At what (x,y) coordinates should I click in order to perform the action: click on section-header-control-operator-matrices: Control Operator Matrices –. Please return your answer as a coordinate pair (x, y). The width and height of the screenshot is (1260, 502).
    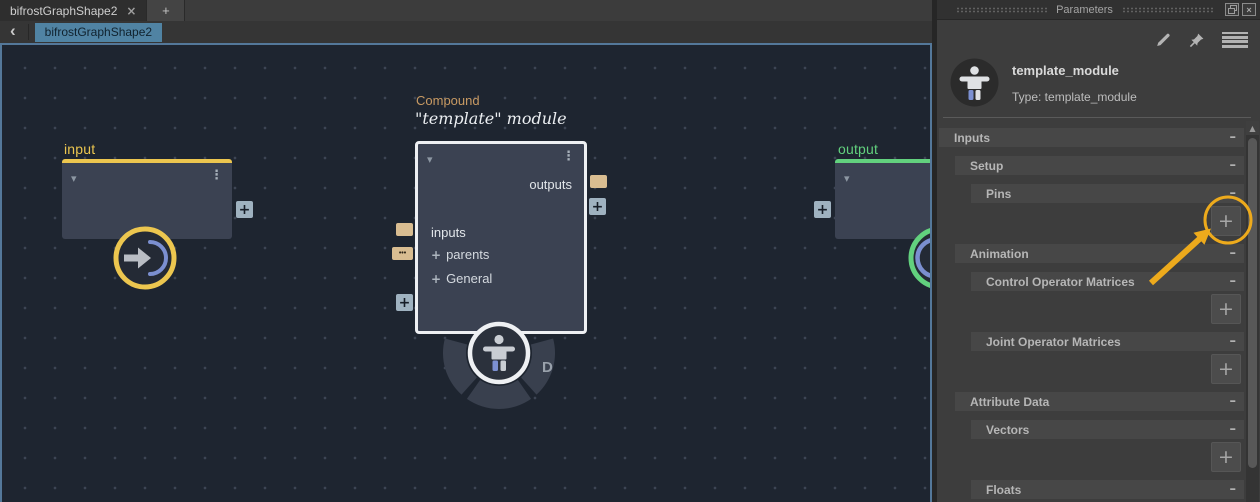
    Looking at the image, I should click on (1107, 281).